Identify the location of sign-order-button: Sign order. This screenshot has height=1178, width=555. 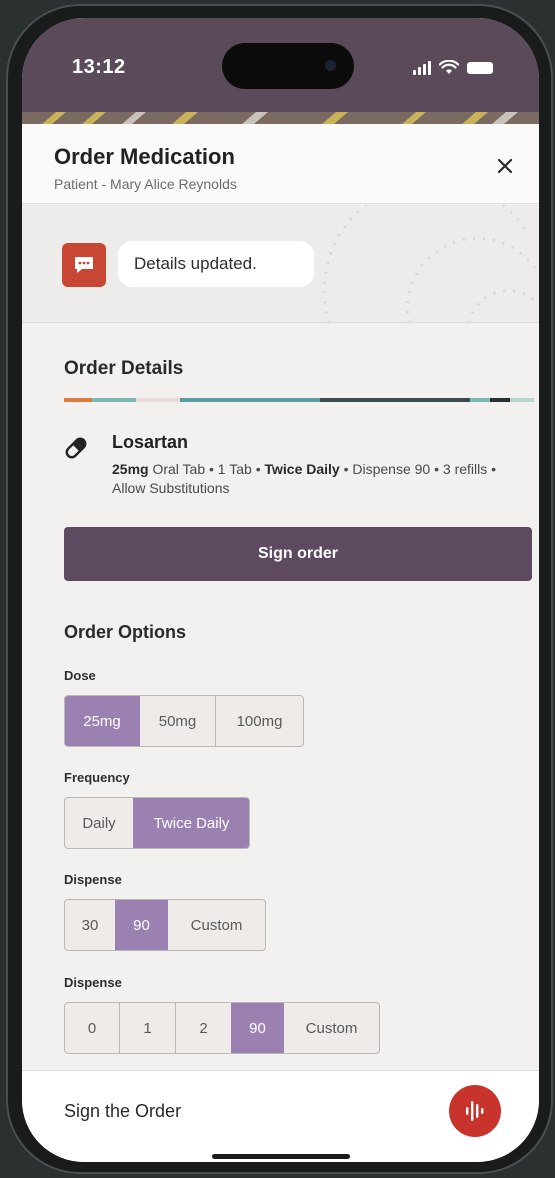
(298, 554).